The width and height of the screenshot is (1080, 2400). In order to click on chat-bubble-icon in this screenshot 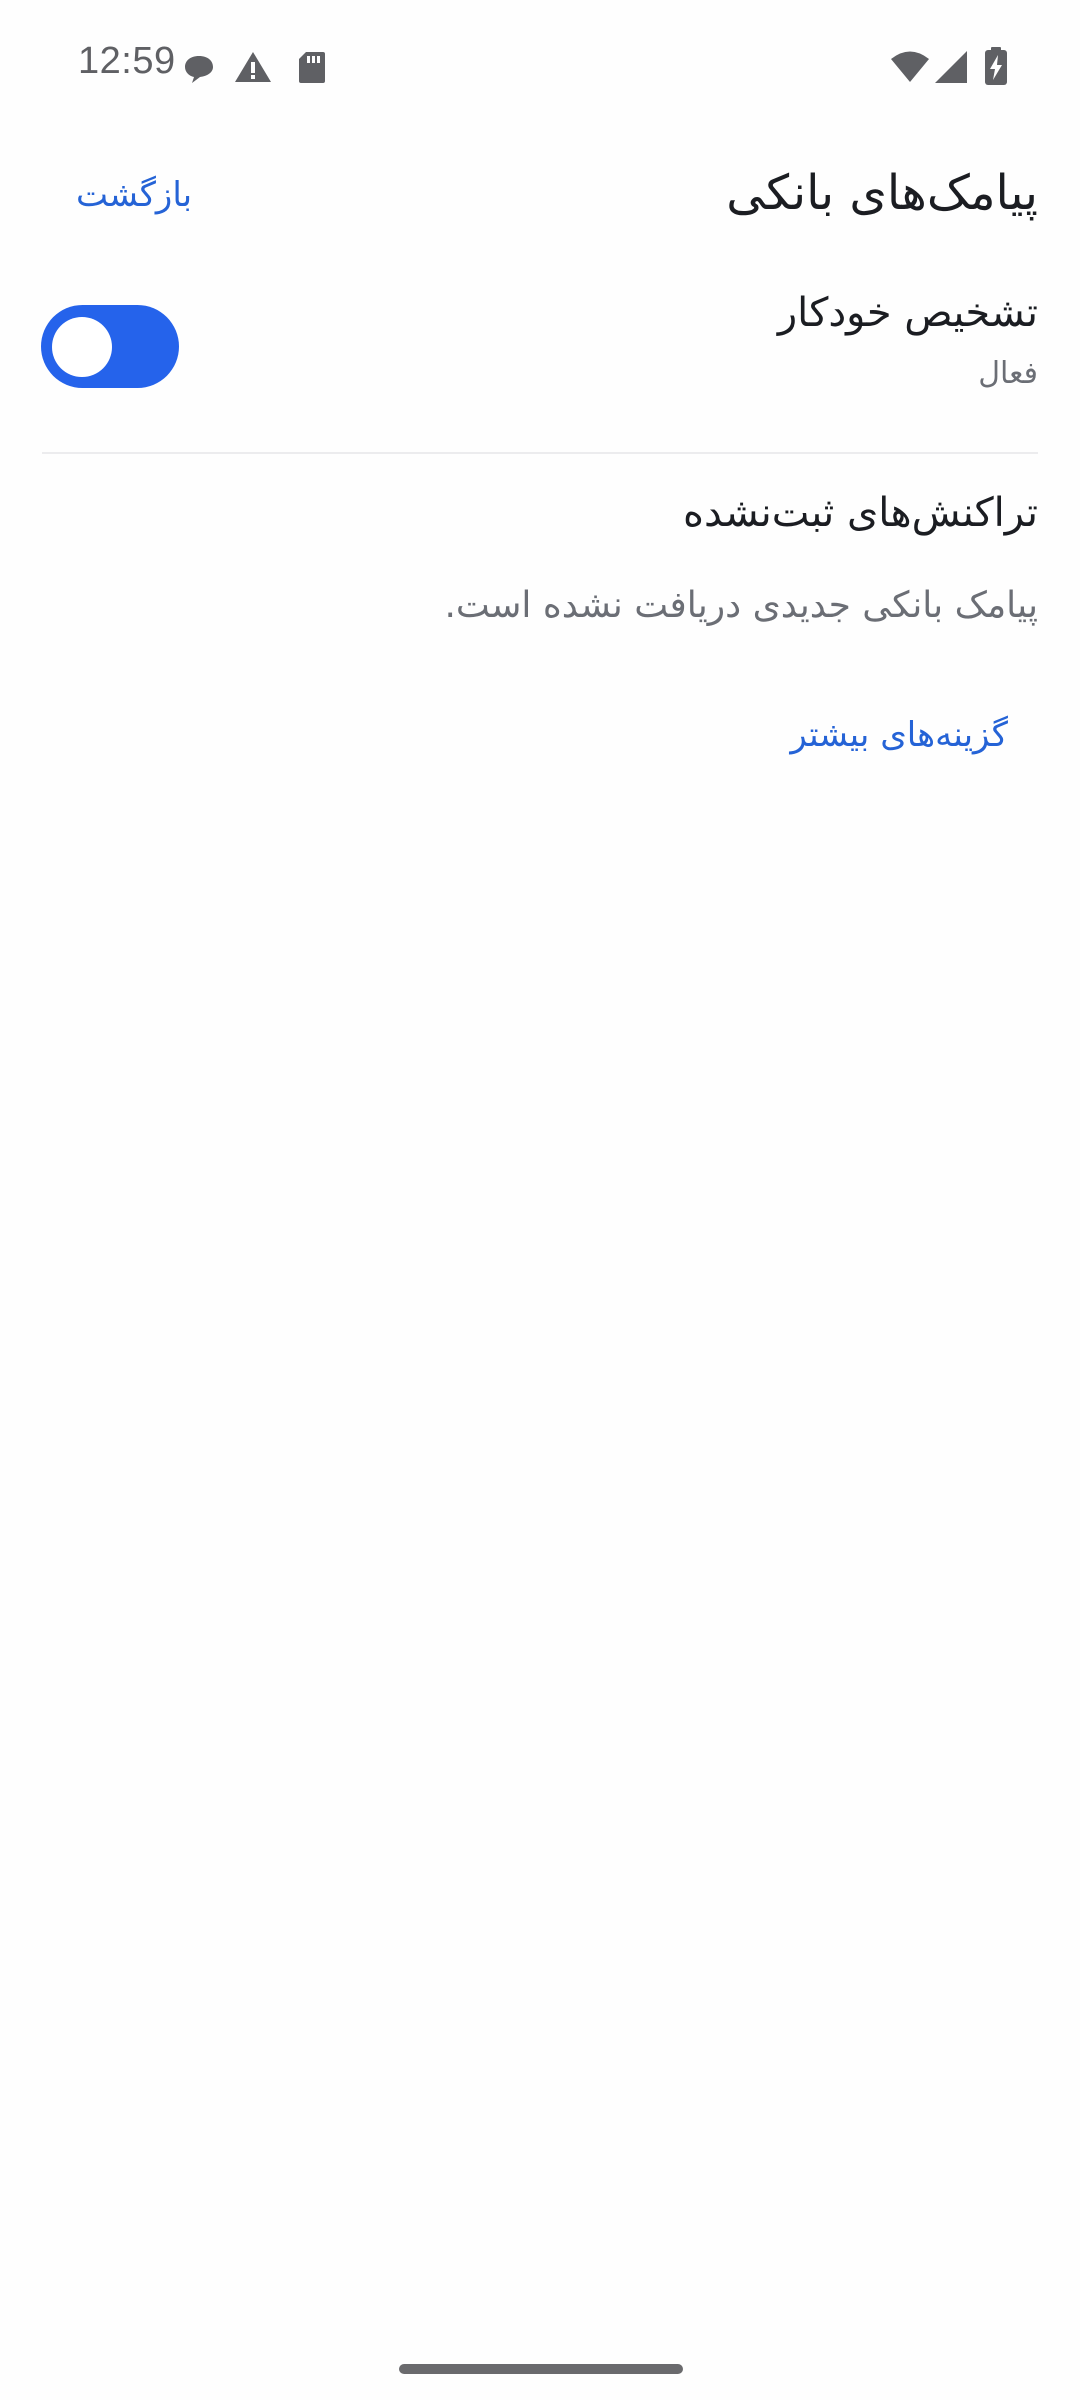, I will do `click(199, 69)`.